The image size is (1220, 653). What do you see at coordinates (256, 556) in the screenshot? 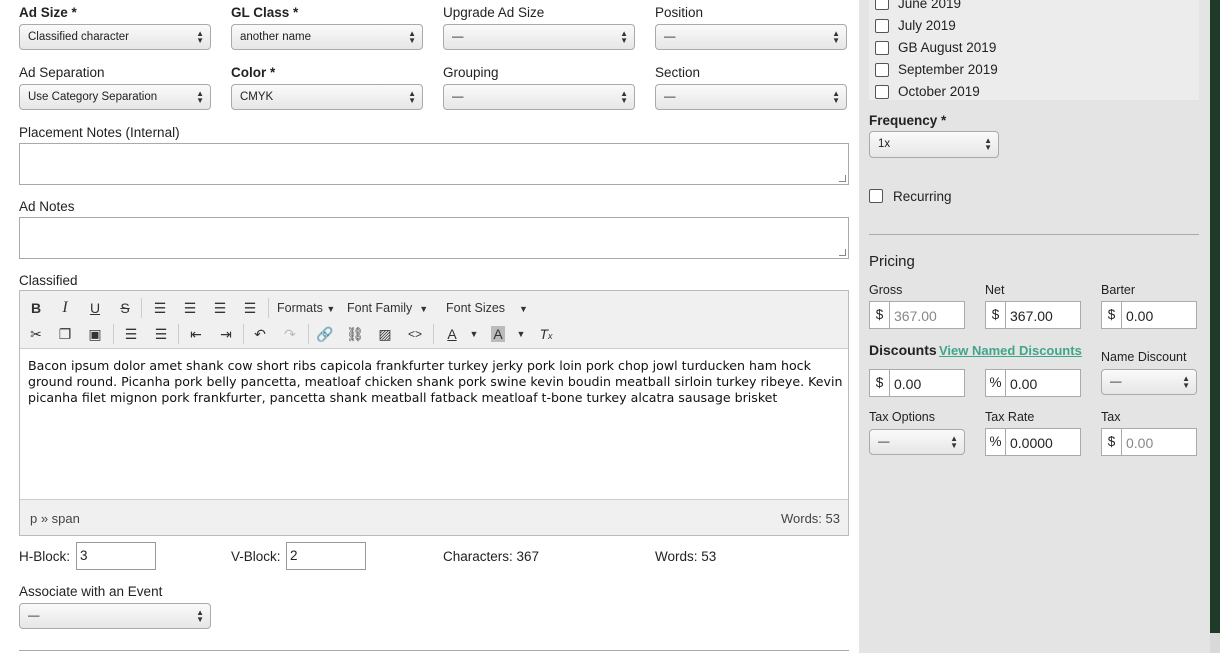
I see `vblock-label: V-Block:` at bounding box center [256, 556].